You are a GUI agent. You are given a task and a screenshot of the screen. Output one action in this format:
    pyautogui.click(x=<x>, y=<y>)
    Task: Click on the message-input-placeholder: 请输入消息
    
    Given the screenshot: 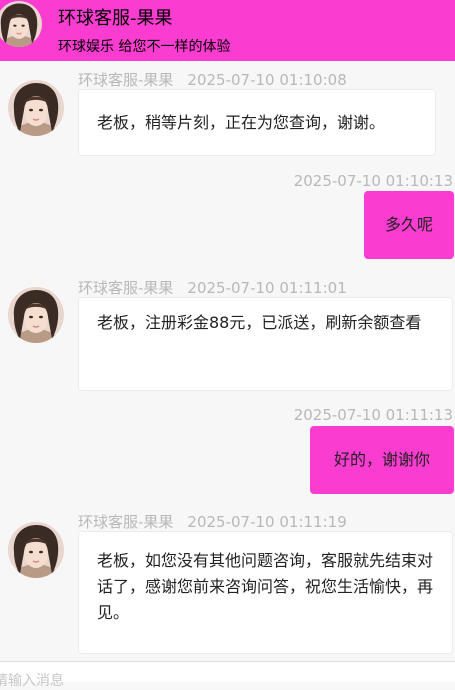 What is the action you would take?
    pyautogui.click(x=32, y=681)
    